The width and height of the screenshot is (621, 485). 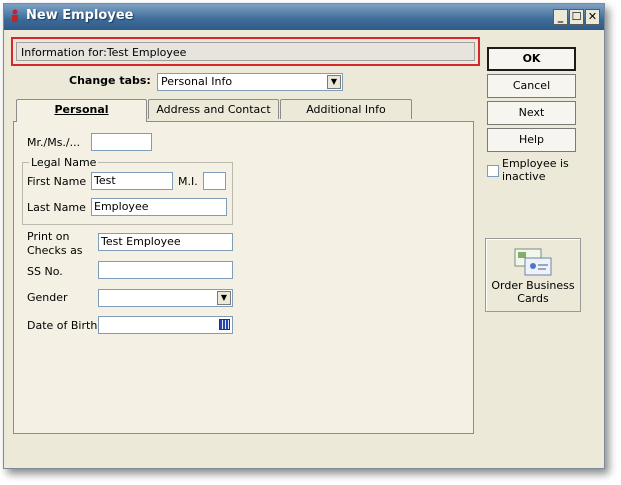 What do you see at coordinates (15, 15) in the screenshot?
I see `app-person-icon` at bounding box center [15, 15].